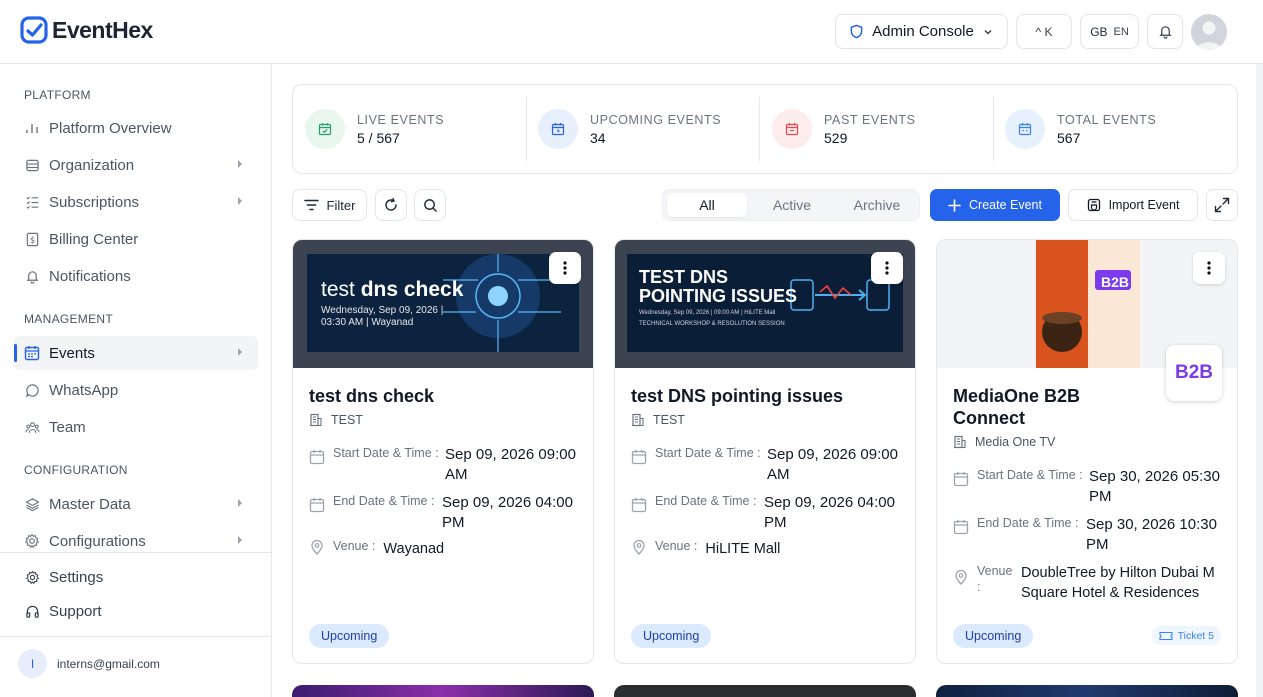 The image size is (1263, 697). I want to click on filter-button: Filter, so click(329, 205).